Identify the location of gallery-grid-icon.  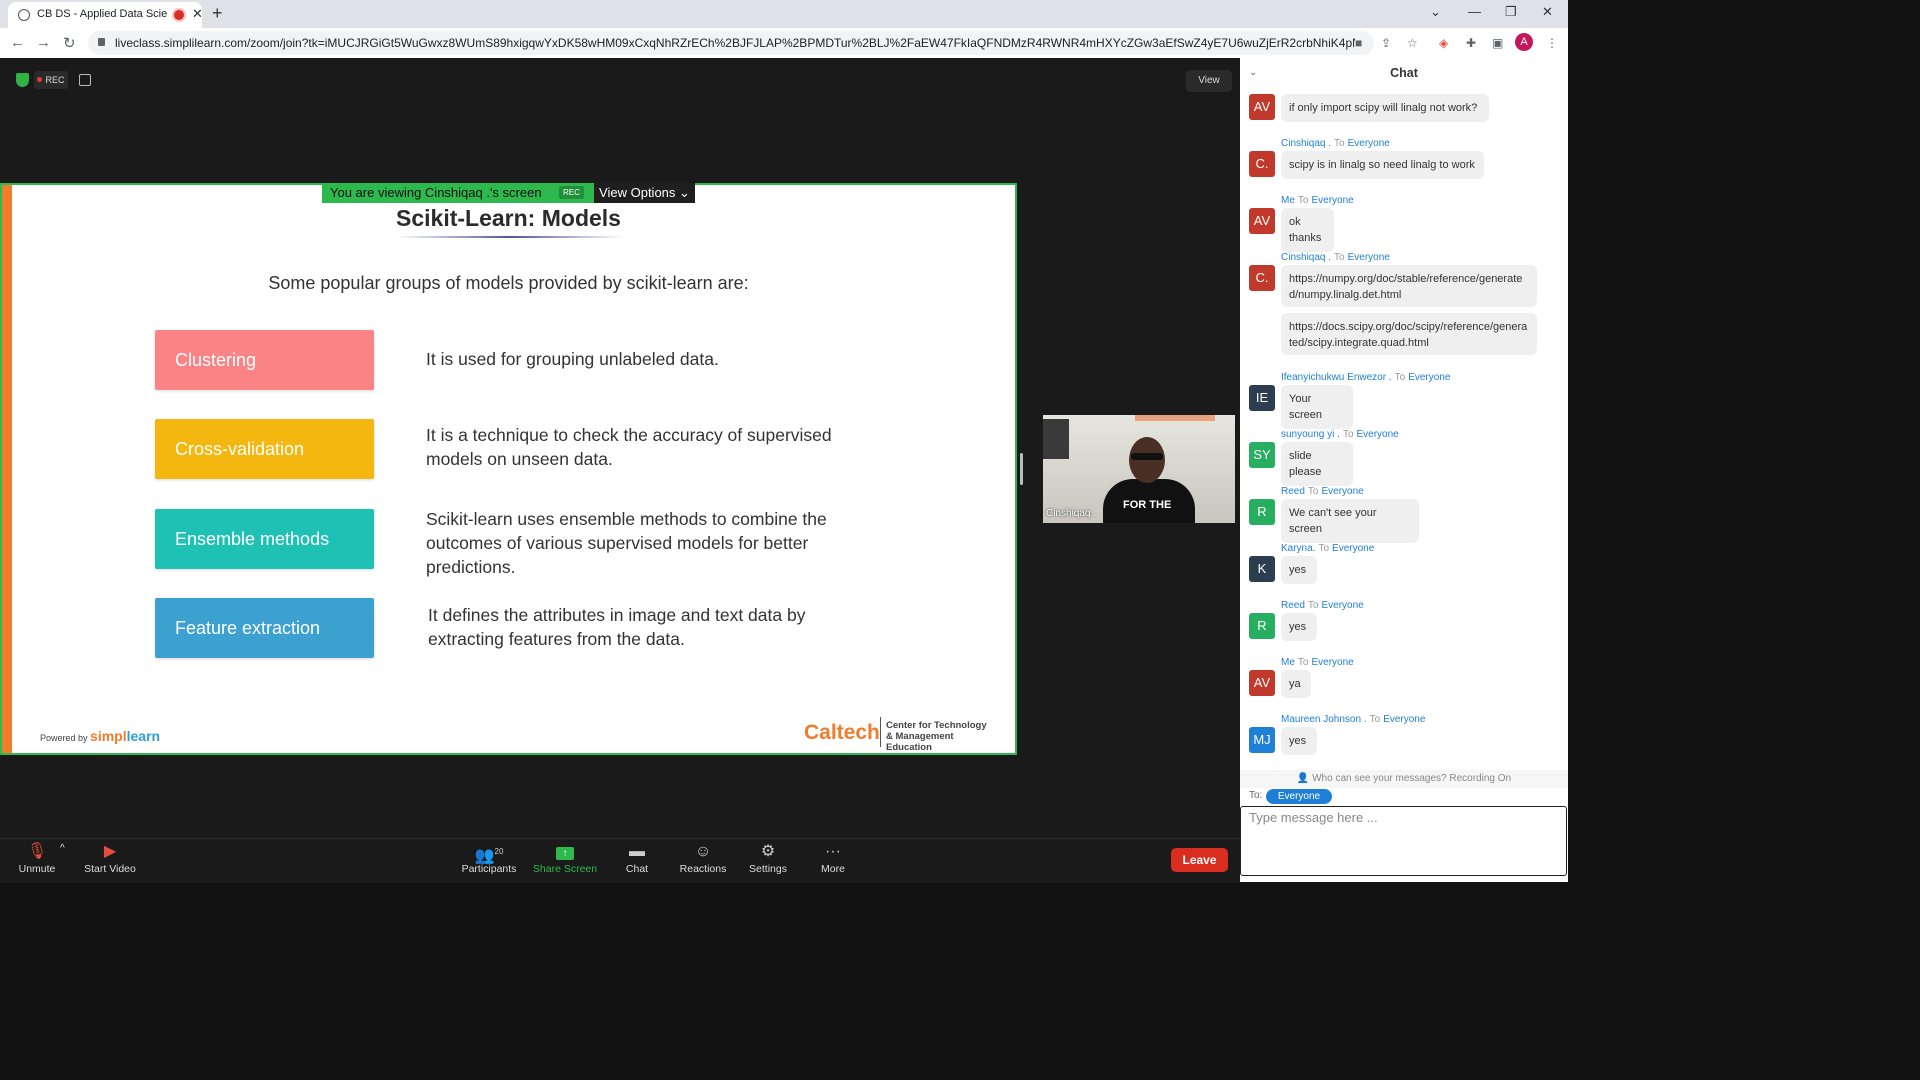
(85, 80).